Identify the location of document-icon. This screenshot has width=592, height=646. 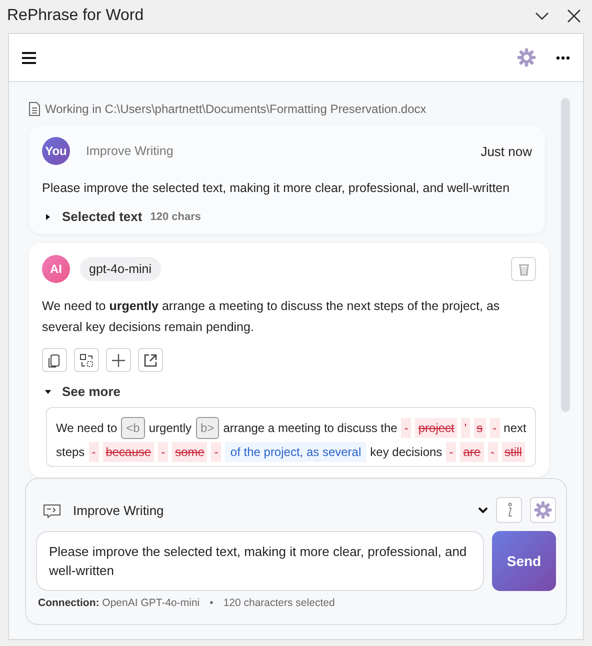
(34, 109).